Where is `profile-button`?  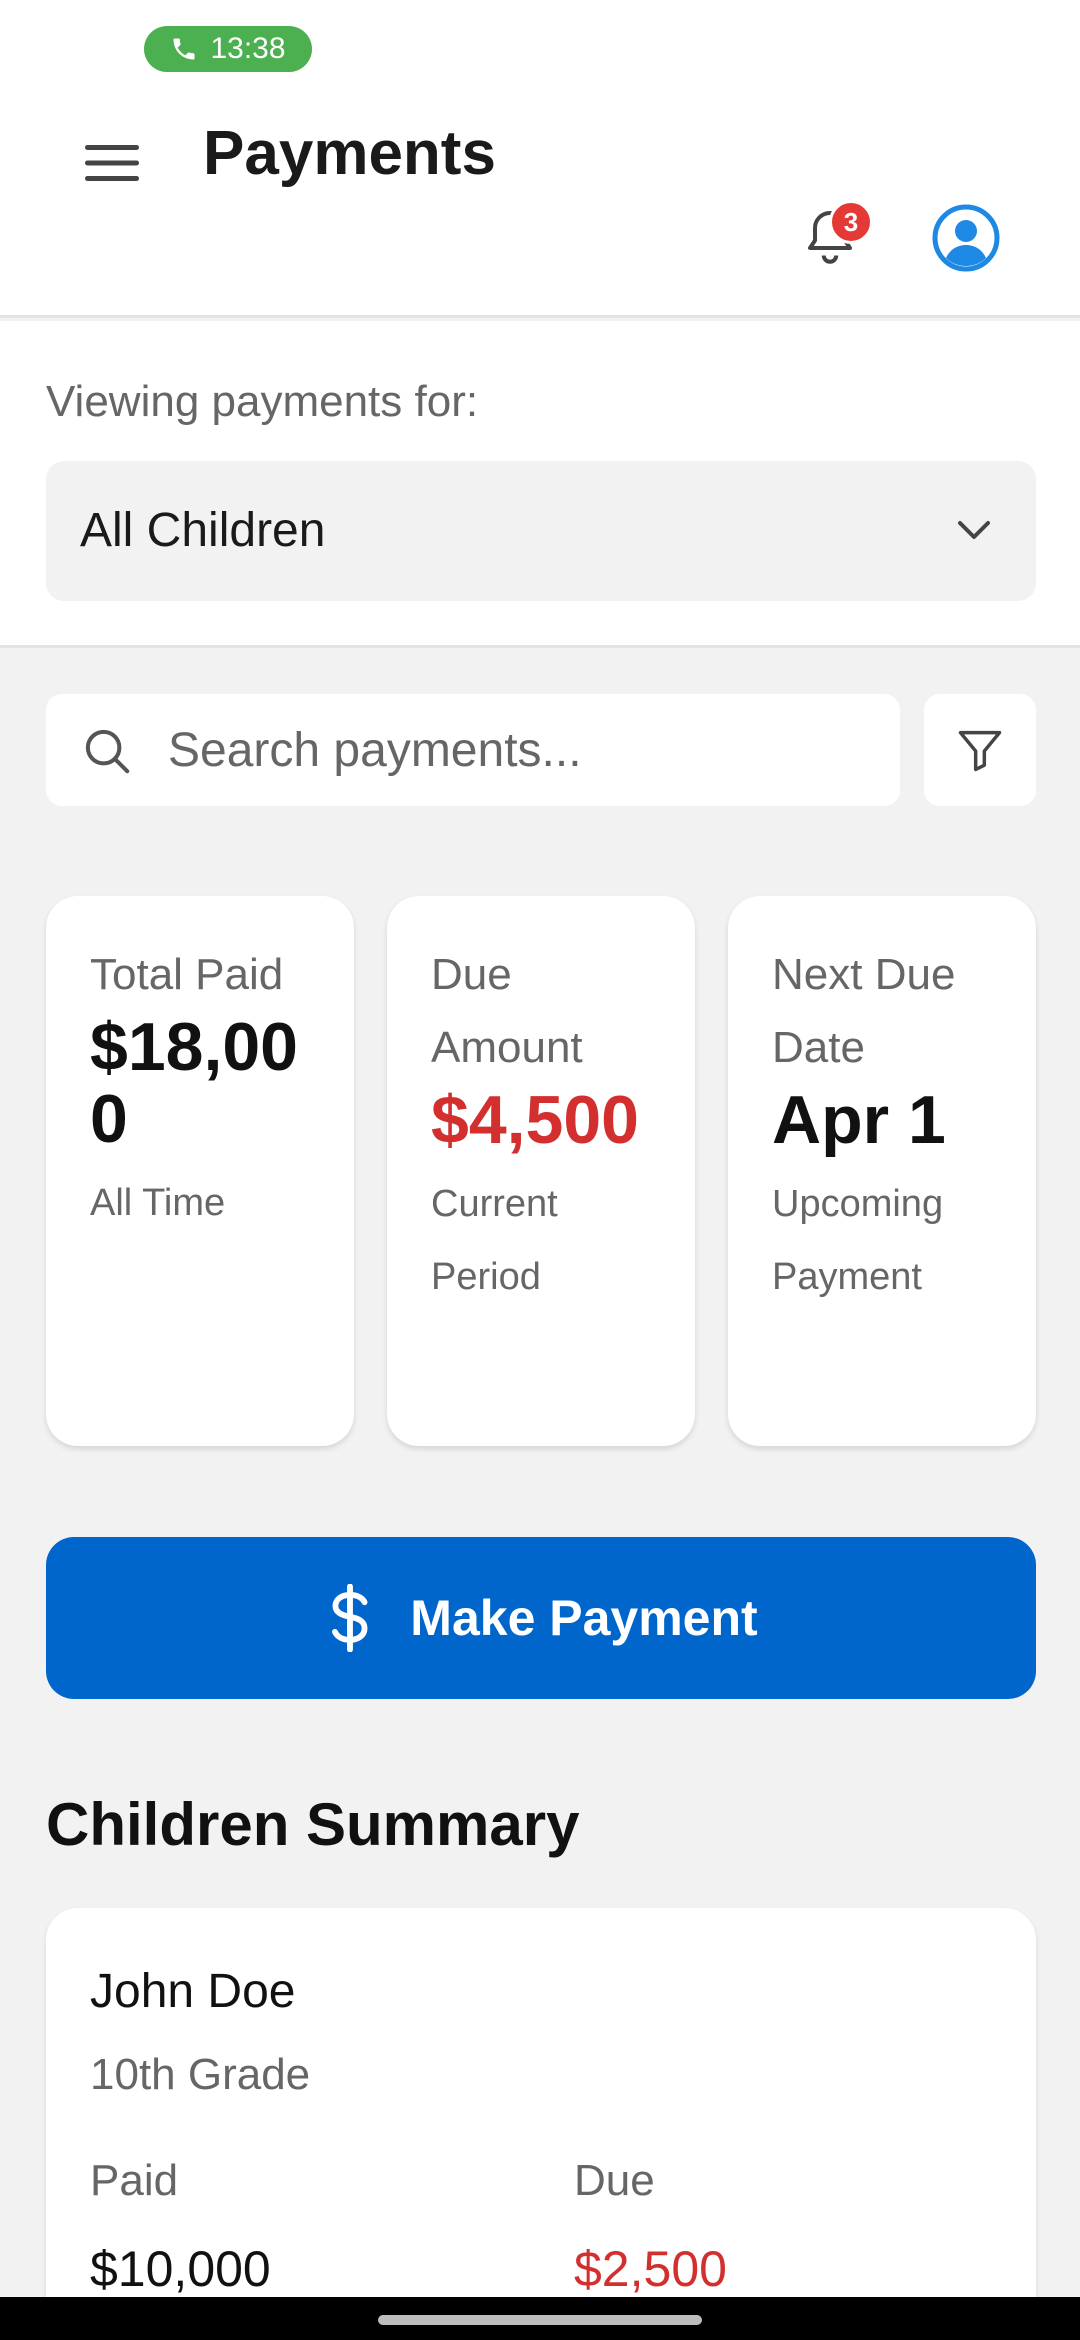 profile-button is located at coordinates (966, 238).